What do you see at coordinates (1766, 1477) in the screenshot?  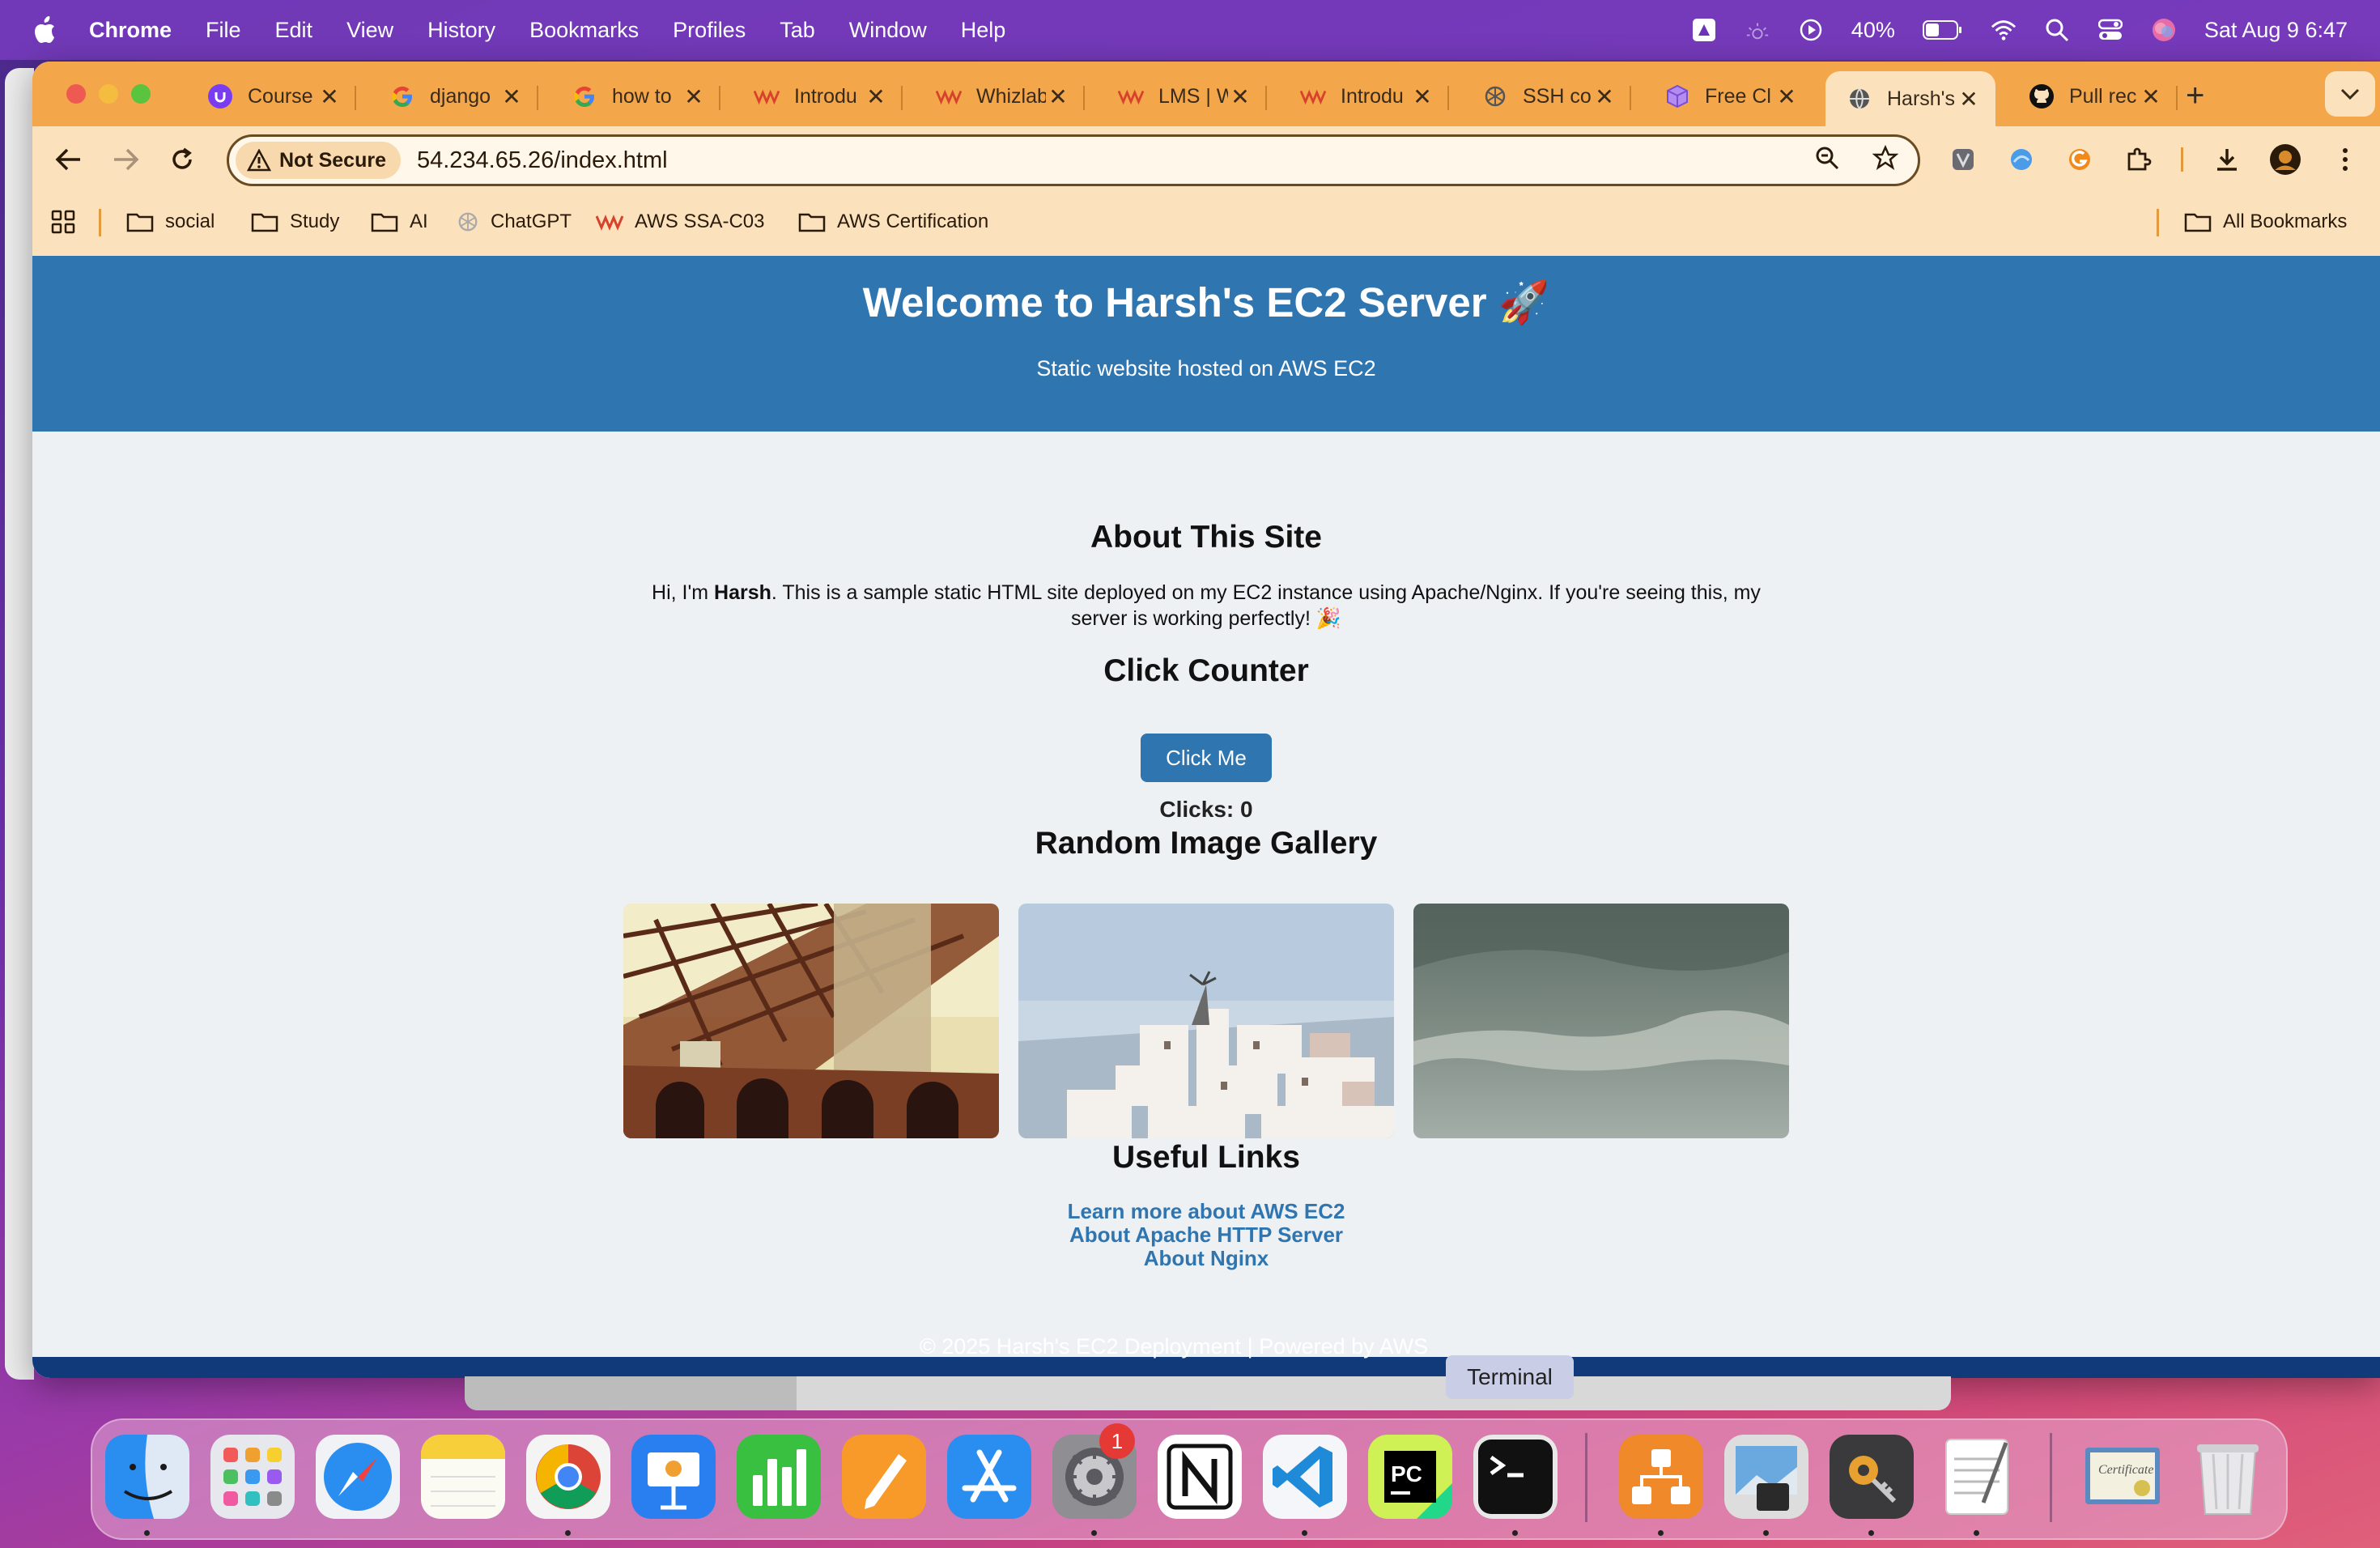 I see `preview-icon` at bounding box center [1766, 1477].